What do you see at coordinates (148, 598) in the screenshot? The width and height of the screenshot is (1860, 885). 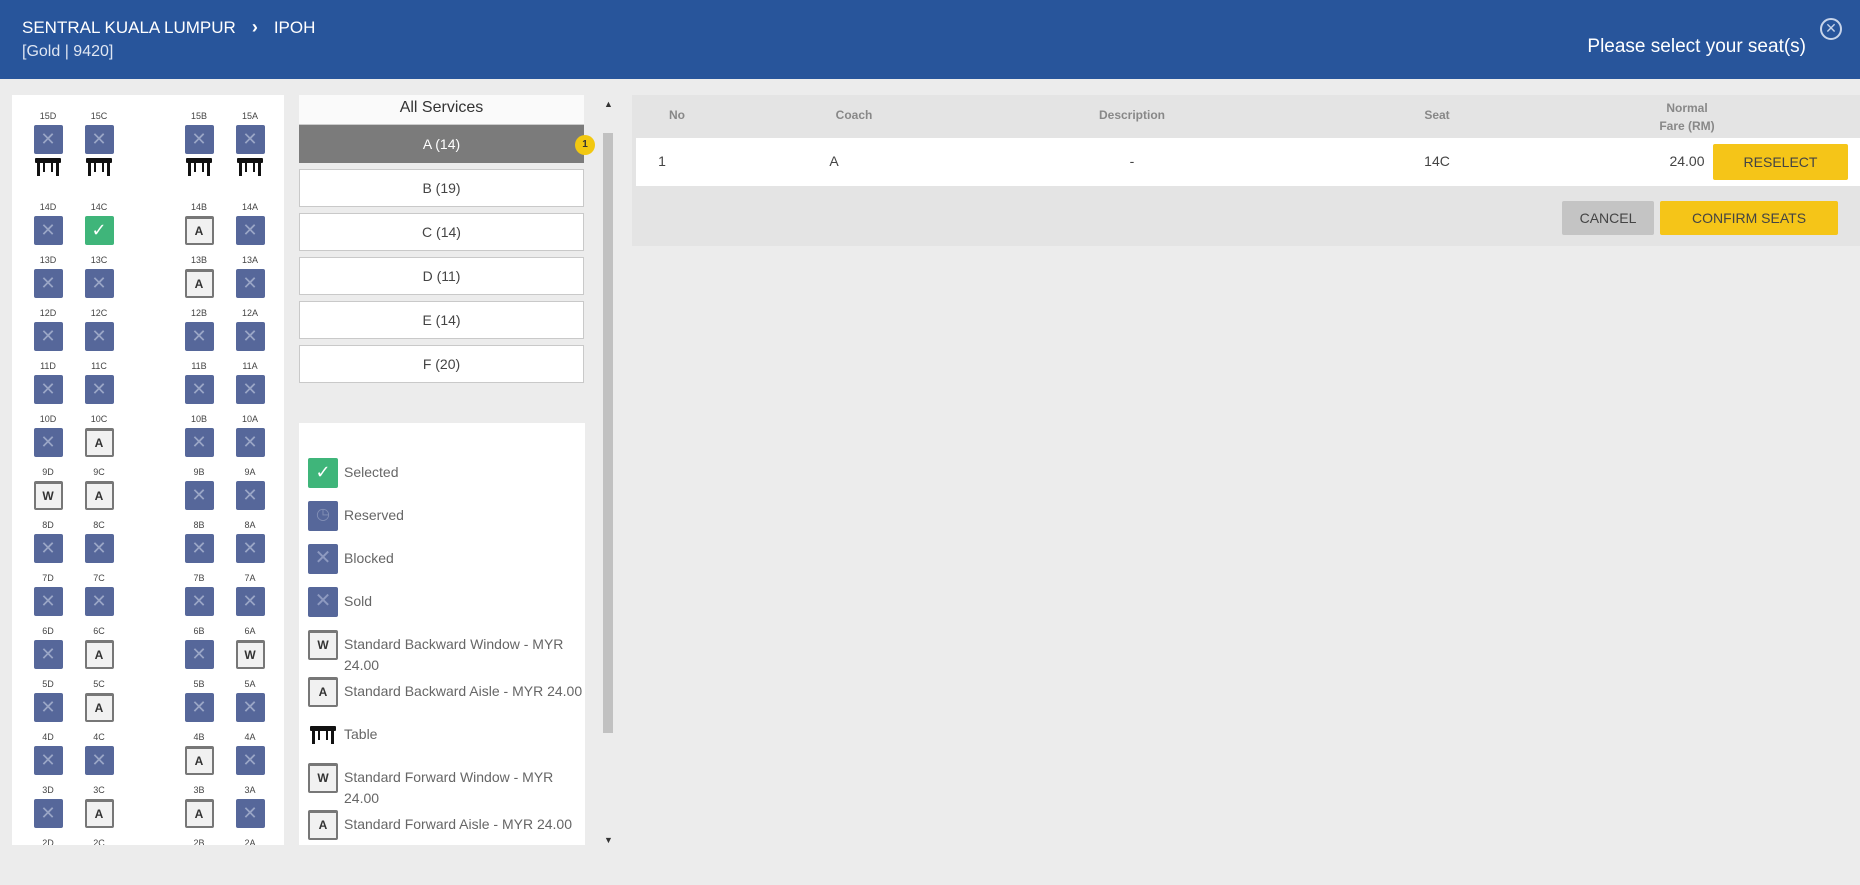 I see `seat-row: 7D ✕ 7C ✕ 7B ✕ 7A ✕` at bounding box center [148, 598].